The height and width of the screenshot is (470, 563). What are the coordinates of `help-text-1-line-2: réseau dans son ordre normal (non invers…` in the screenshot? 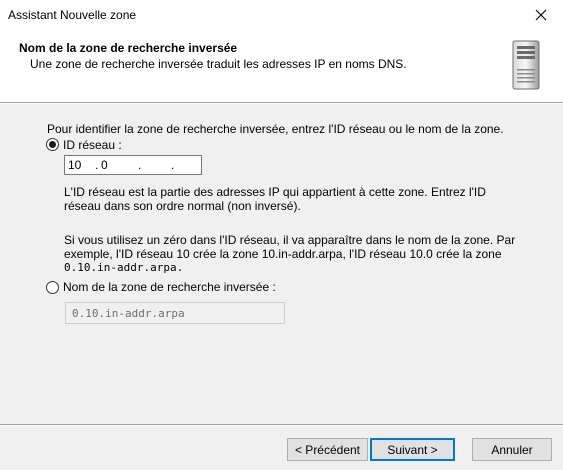 It's located at (182, 206).